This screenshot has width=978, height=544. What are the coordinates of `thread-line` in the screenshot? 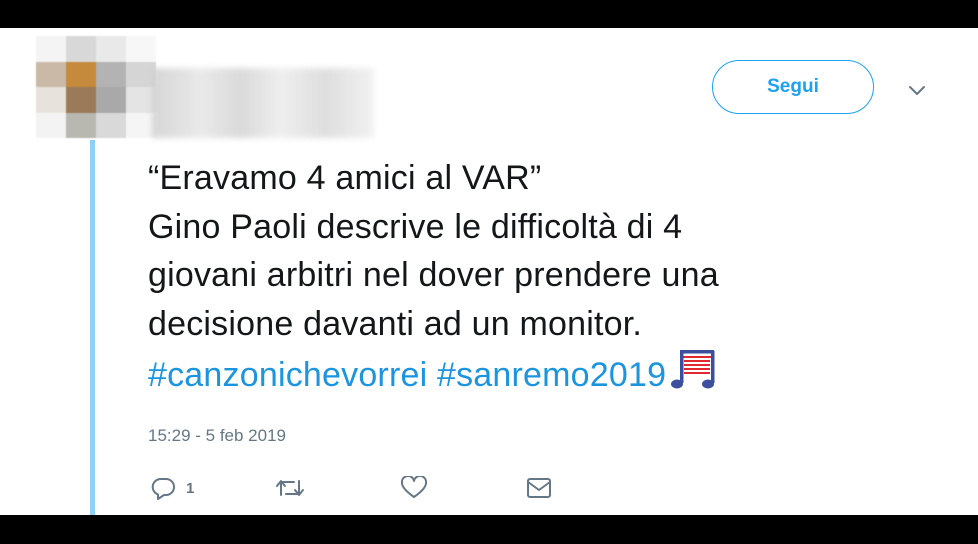 It's located at (92, 327).